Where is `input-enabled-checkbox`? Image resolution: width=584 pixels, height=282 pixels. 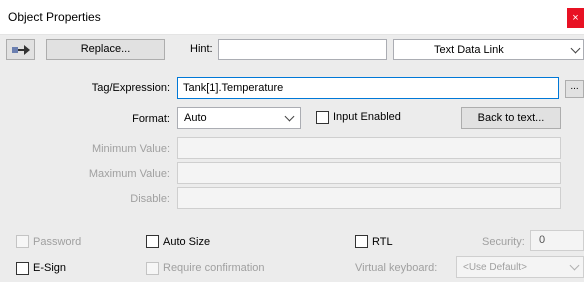
input-enabled-checkbox is located at coordinates (322, 117).